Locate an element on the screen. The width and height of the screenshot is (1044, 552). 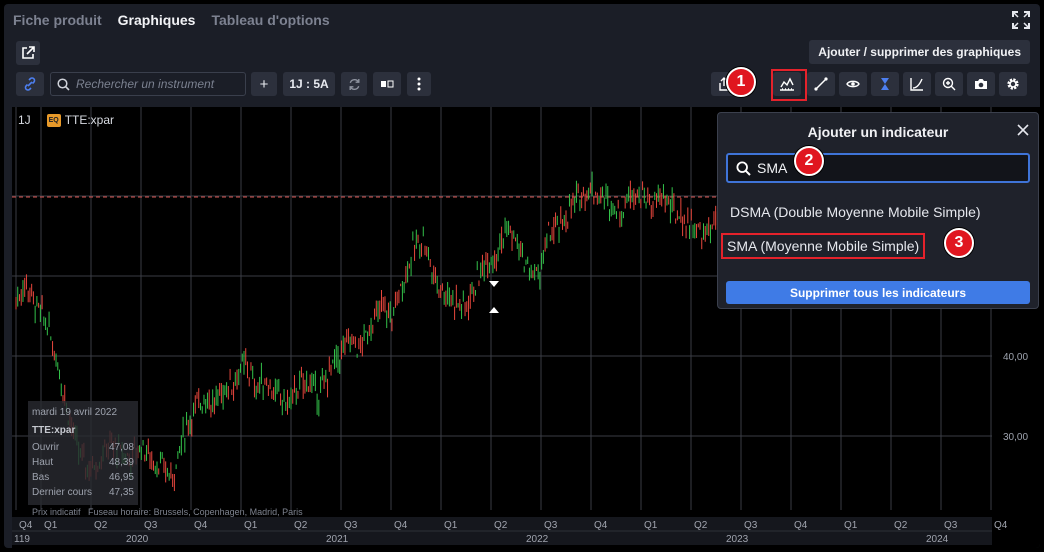
x-axis-year: 2023 is located at coordinates (737, 539).